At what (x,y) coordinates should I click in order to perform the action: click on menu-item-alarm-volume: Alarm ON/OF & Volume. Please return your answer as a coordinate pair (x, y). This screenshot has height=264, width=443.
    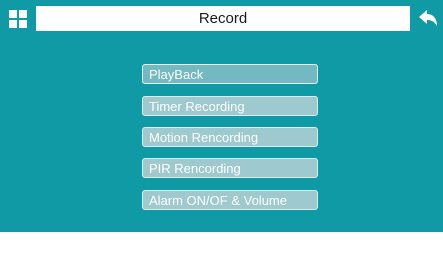
    Looking at the image, I should click on (230, 200).